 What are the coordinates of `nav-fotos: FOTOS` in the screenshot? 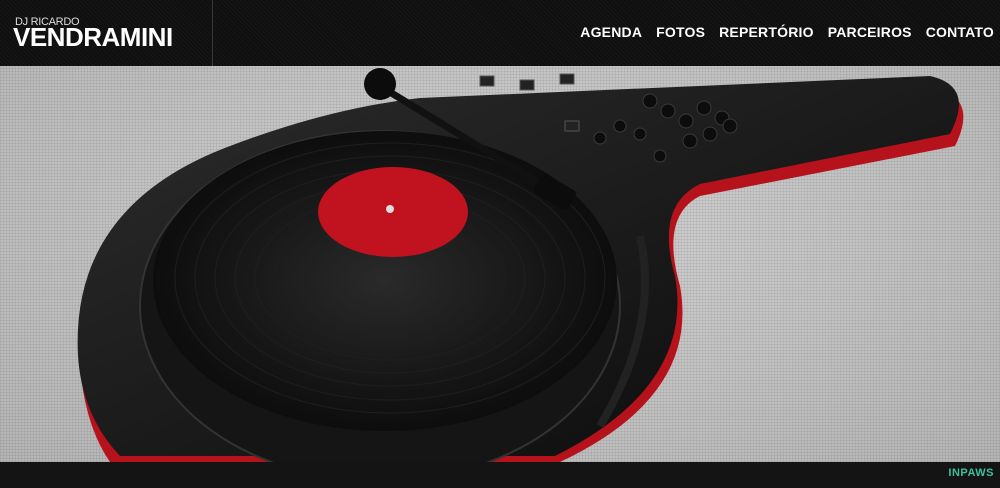 It's located at (680, 32).